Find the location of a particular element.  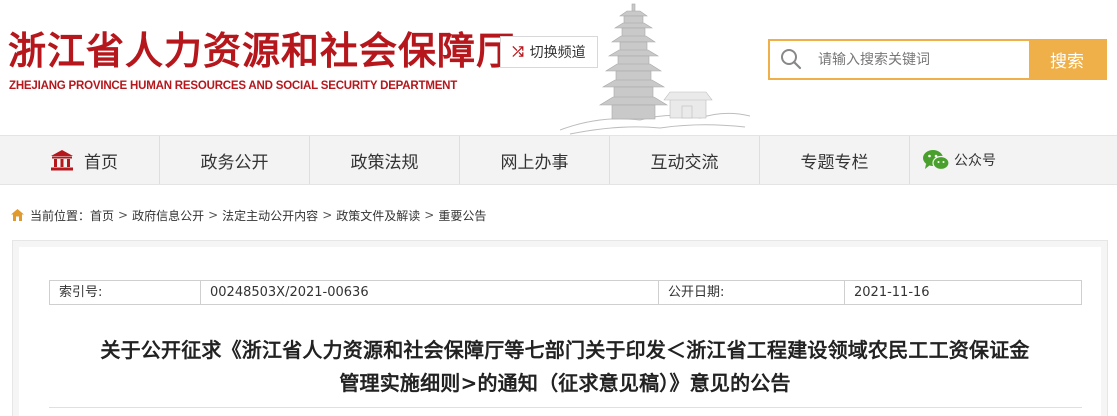

nav-item-label: 互动交流 is located at coordinates (684, 162).